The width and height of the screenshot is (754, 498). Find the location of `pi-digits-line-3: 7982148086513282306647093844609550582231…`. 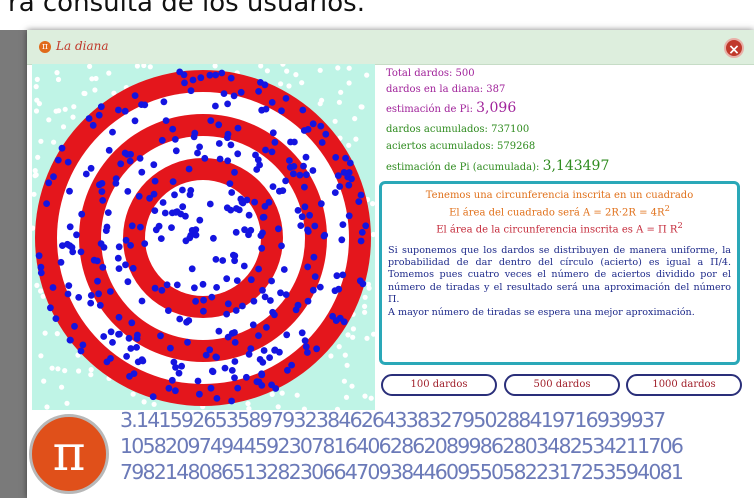

pi-digits-line-3: 7982148086513282306647093844609550582231… is located at coordinates (402, 472).